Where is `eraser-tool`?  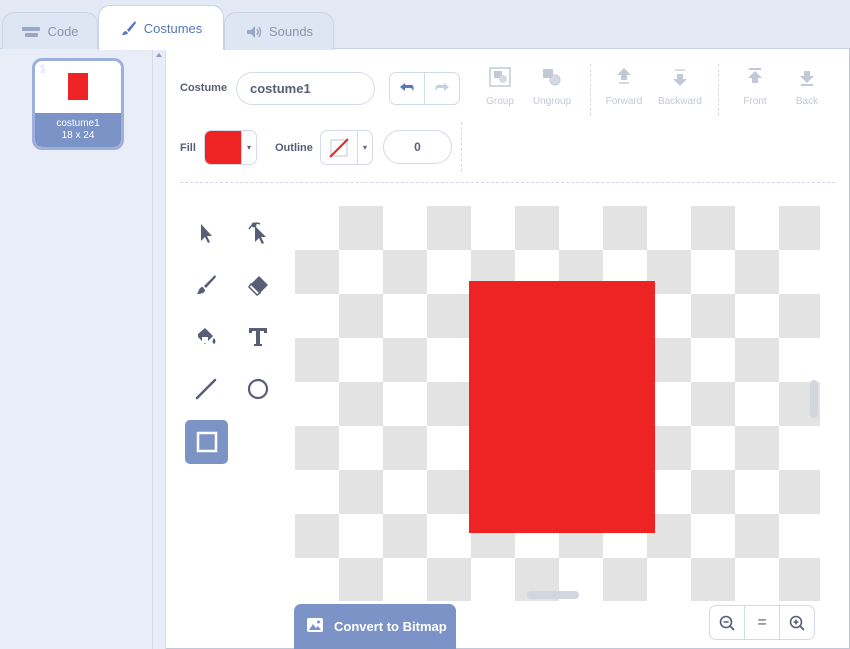
eraser-tool is located at coordinates (258, 285).